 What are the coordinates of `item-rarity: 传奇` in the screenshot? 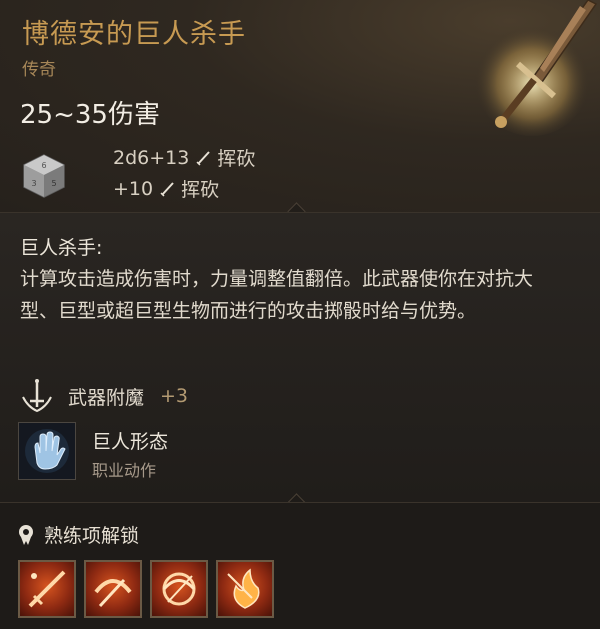 It's located at (39, 70).